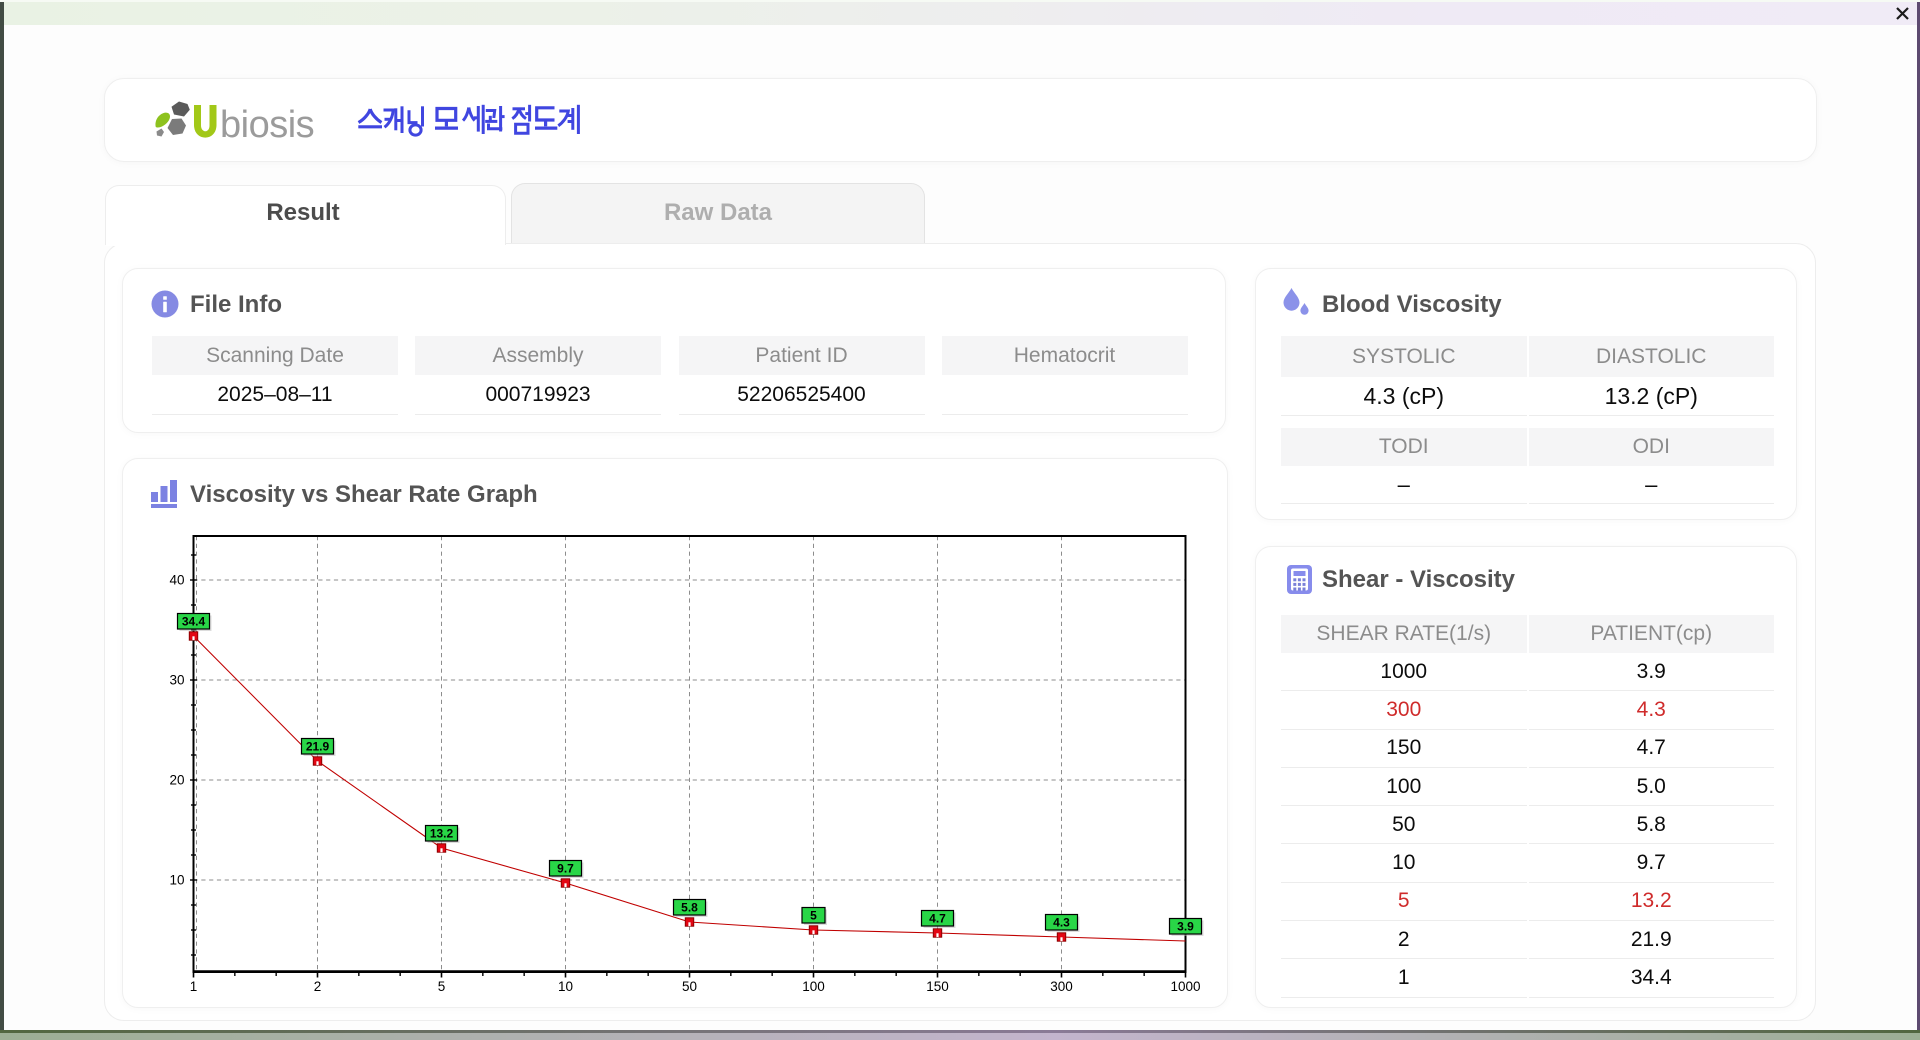 Image resolution: width=1920 pixels, height=1040 pixels. What do you see at coordinates (194, 986) in the screenshot?
I see `svg-text: 1` at bounding box center [194, 986].